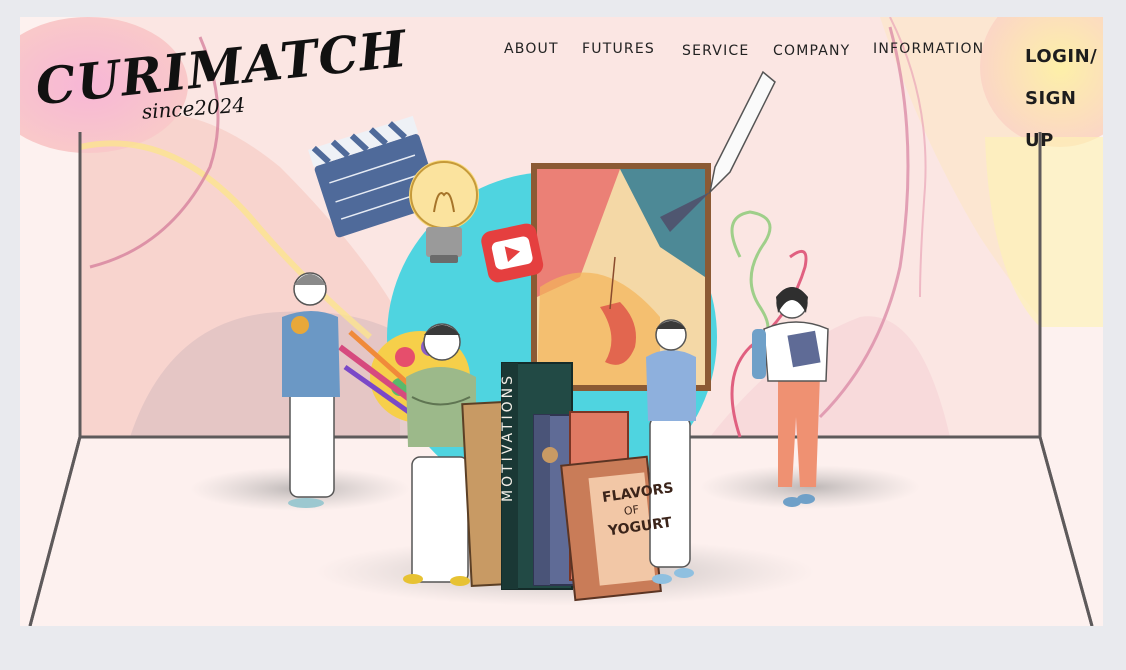 The width and height of the screenshot is (1126, 670). What do you see at coordinates (618, 49) in the screenshot?
I see `nav-item-futures: FUTURES` at bounding box center [618, 49].